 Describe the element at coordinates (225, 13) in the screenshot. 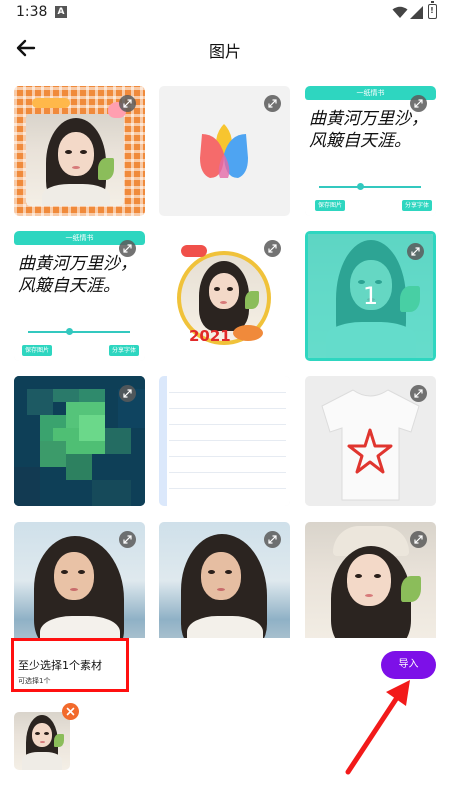

I see `status-bar: 1:38 A !` at that location.